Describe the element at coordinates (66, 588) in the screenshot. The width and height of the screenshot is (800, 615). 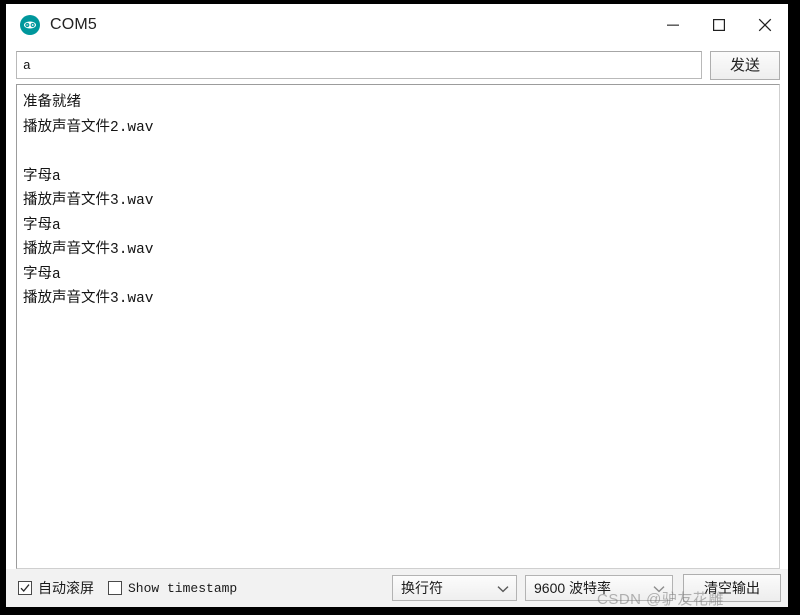
I see `autoscroll-label: 自动滚屏` at that location.